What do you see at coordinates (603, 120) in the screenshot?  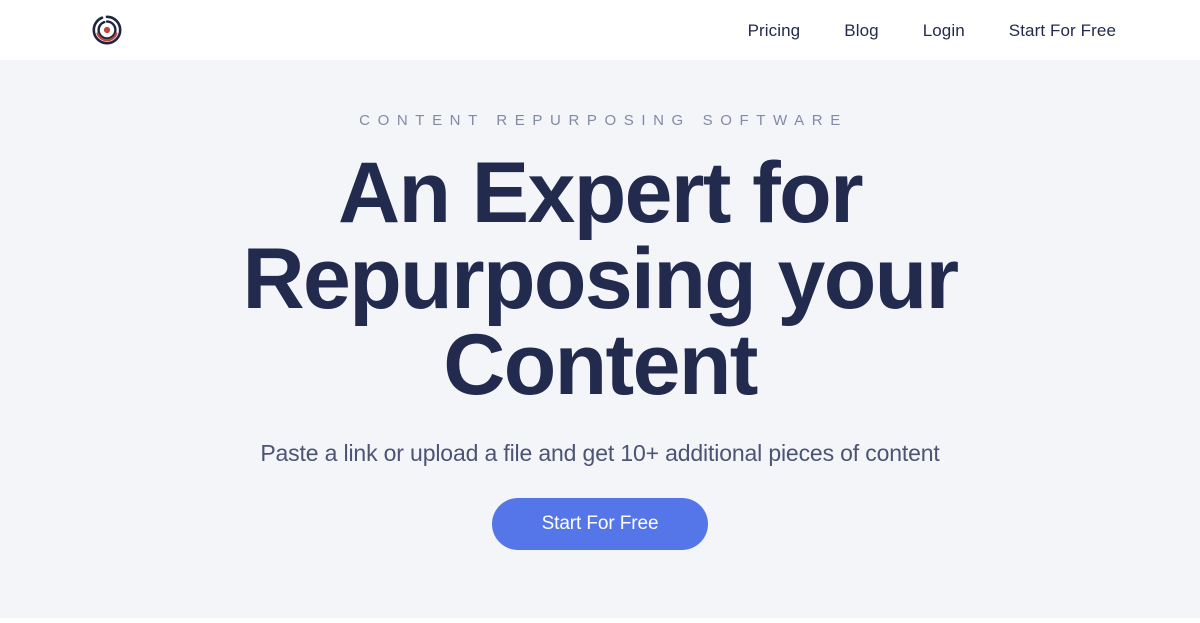 I see `hero-eyebrow: CONTENT REPURPOSING SOFTWARE` at bounding box center [603, 120].